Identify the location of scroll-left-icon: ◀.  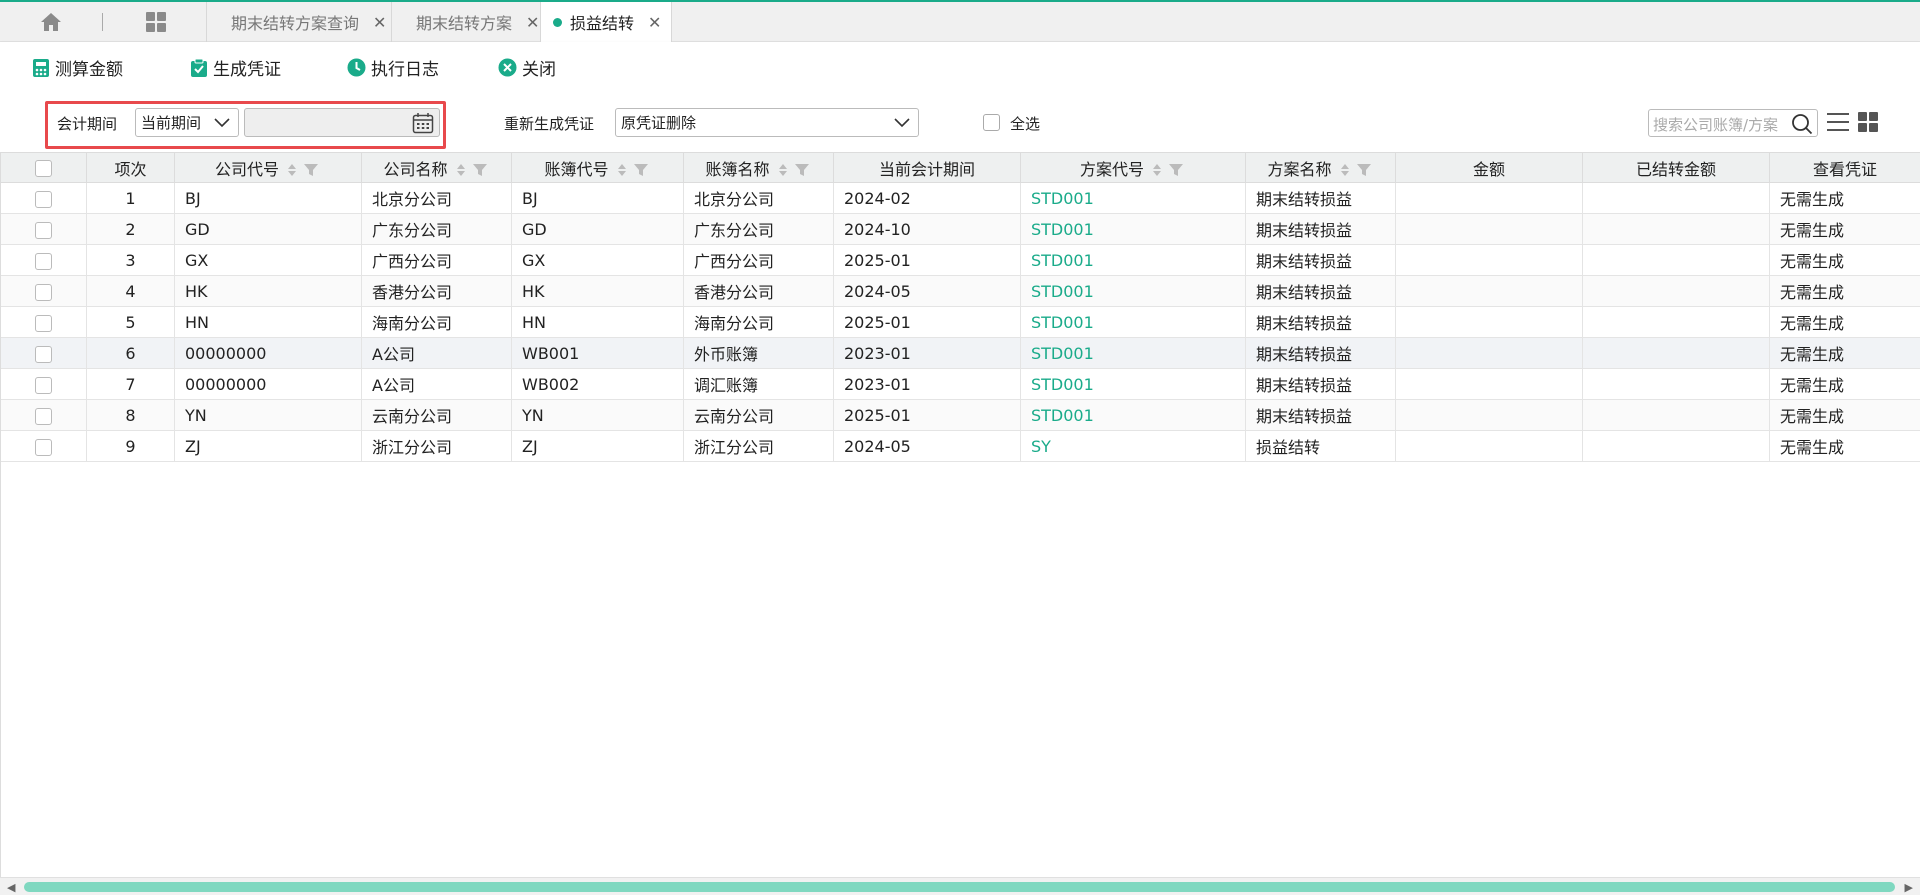
(11, 887).